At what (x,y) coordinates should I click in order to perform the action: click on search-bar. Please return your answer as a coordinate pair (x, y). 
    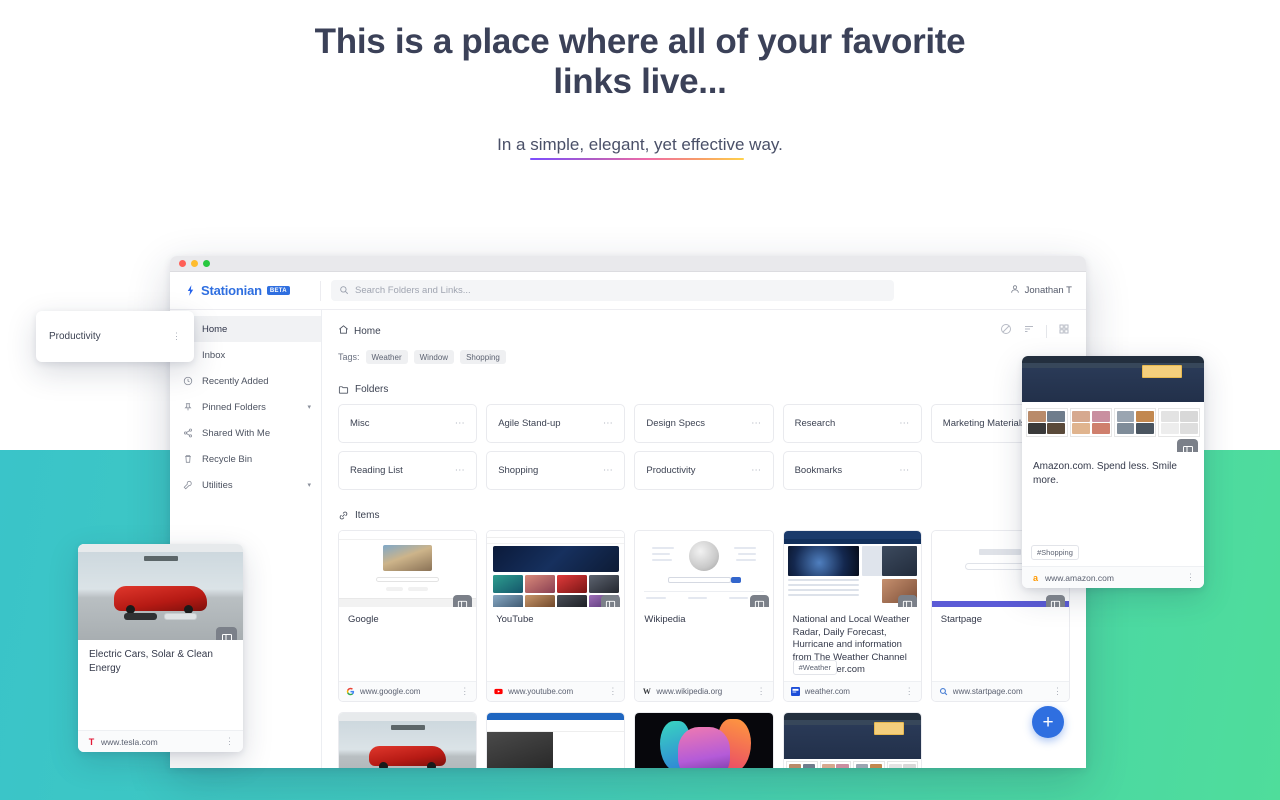
    Looking at the image, I should click on (612, 290).